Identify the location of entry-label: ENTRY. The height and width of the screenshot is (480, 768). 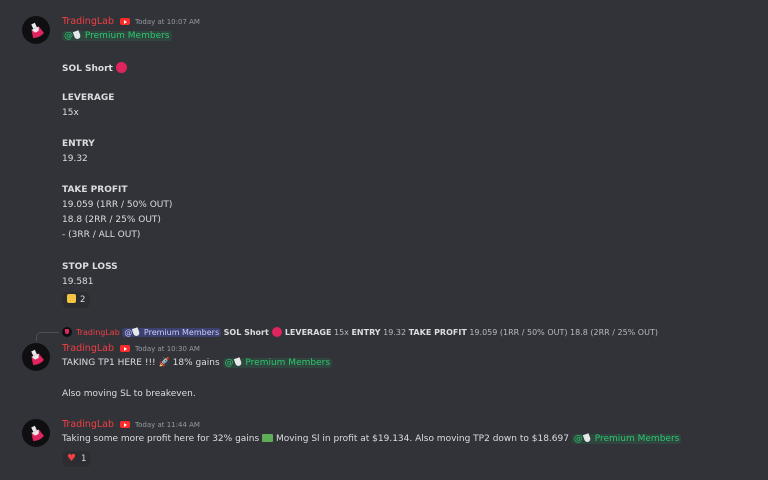
(78, 144).